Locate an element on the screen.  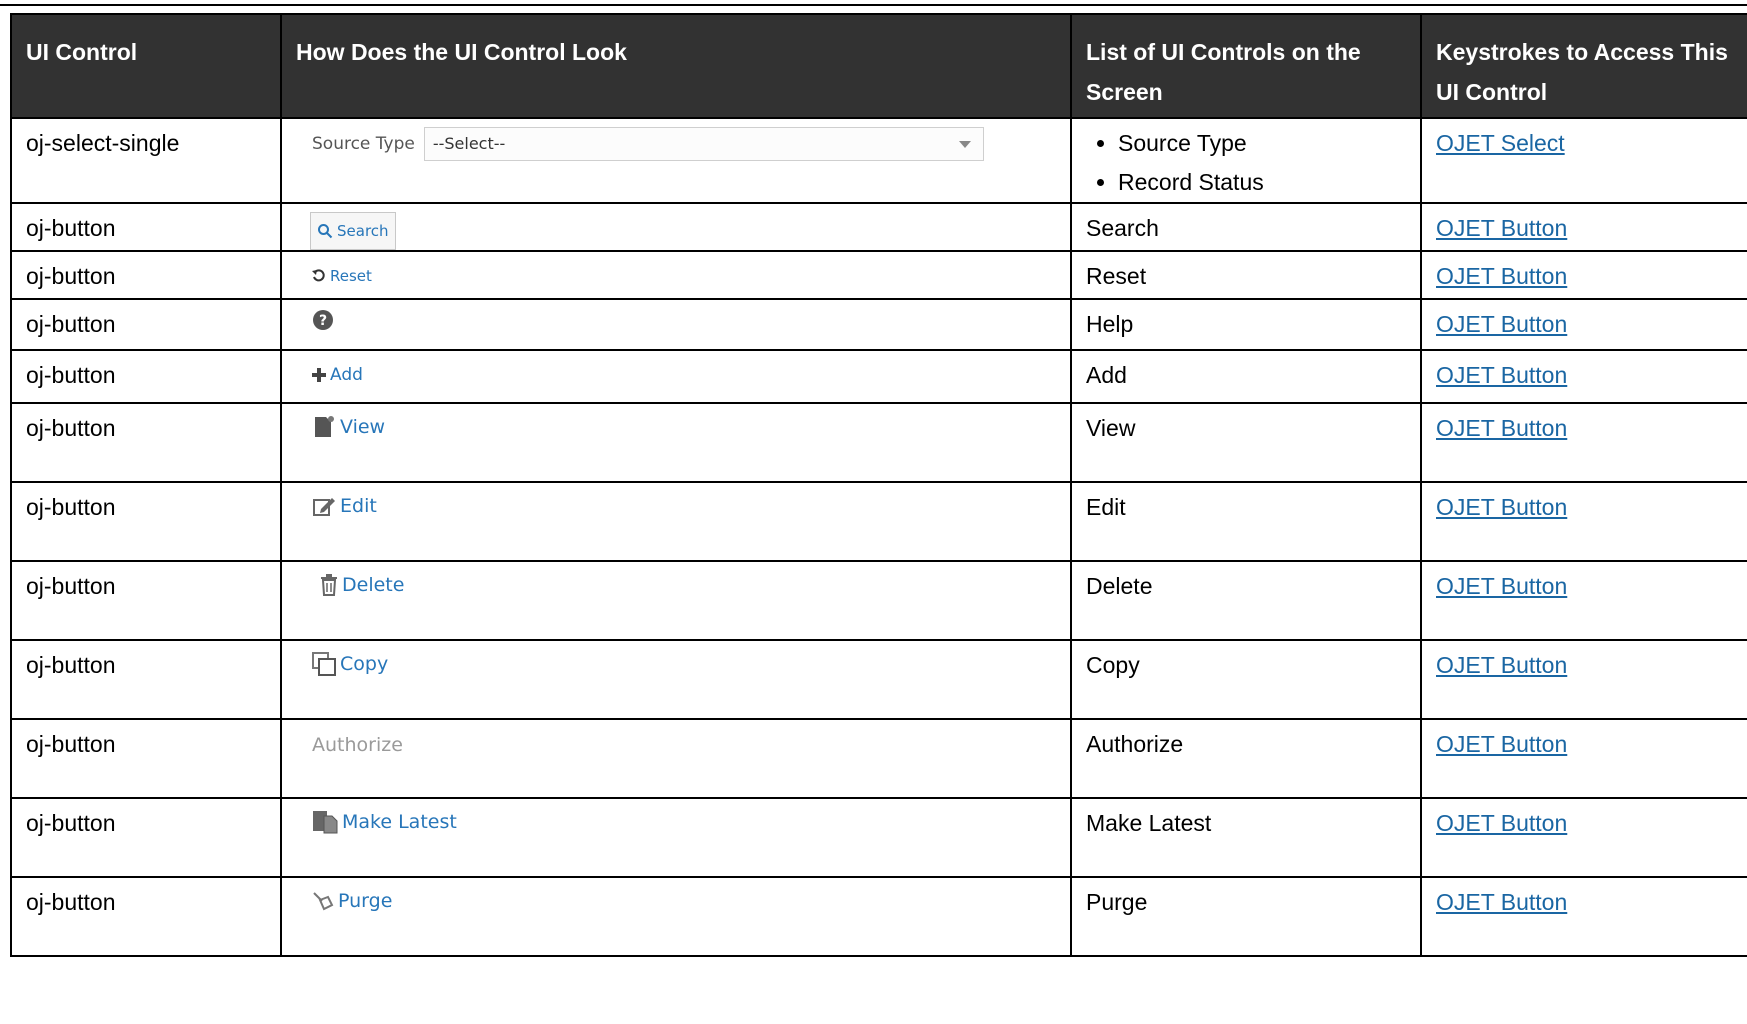
top-rule is located at coordinates (873, 5).